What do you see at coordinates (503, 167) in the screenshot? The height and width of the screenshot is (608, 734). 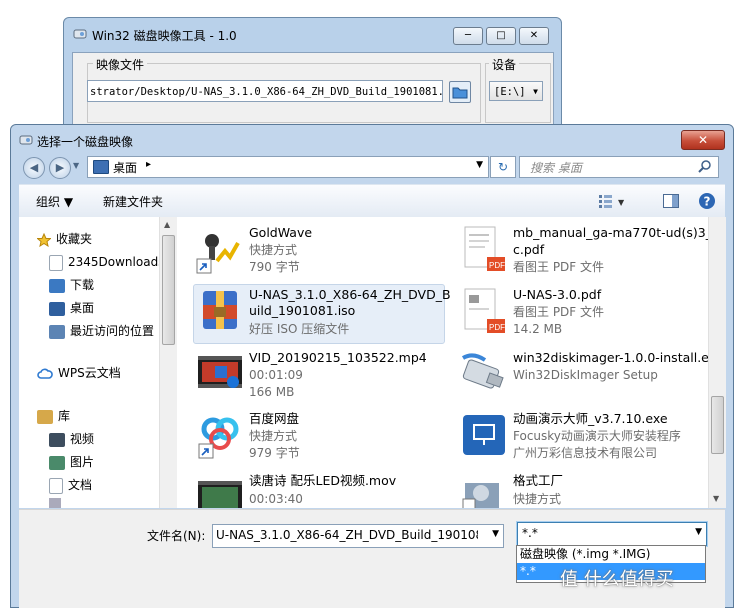 I see `refresh-button: ↻` at bounding box center [503, 167].